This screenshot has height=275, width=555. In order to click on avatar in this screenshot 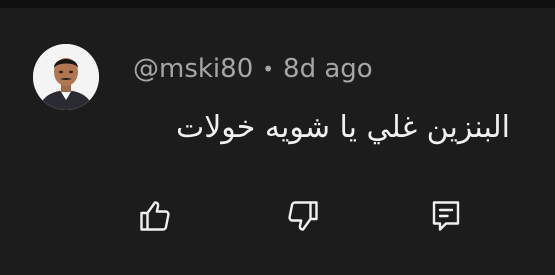, I will do `click(66, 77)`.